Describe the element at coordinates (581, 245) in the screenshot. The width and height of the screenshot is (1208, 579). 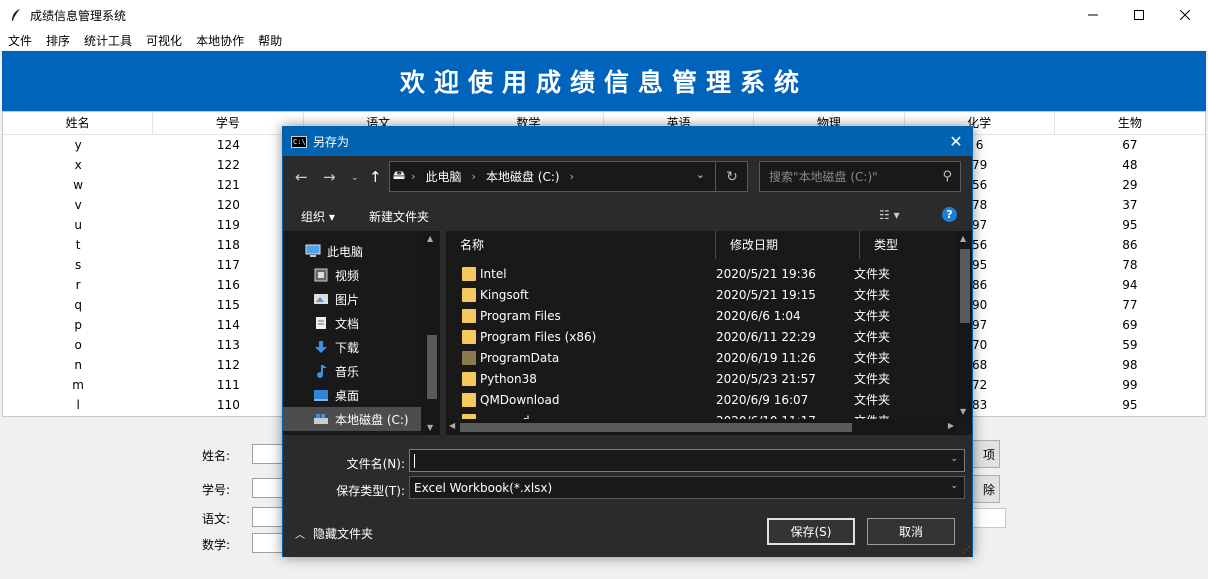
I see `column-name: 名称` at that location.